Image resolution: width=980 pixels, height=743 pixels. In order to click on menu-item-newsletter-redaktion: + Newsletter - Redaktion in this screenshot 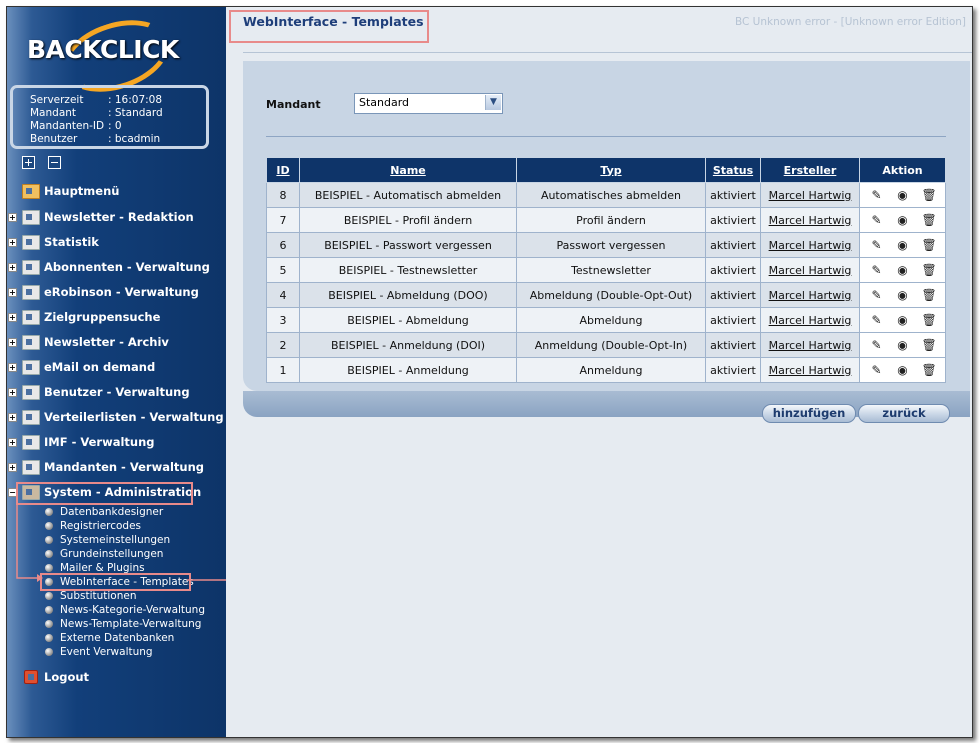, I will do `click(116, 217)`.